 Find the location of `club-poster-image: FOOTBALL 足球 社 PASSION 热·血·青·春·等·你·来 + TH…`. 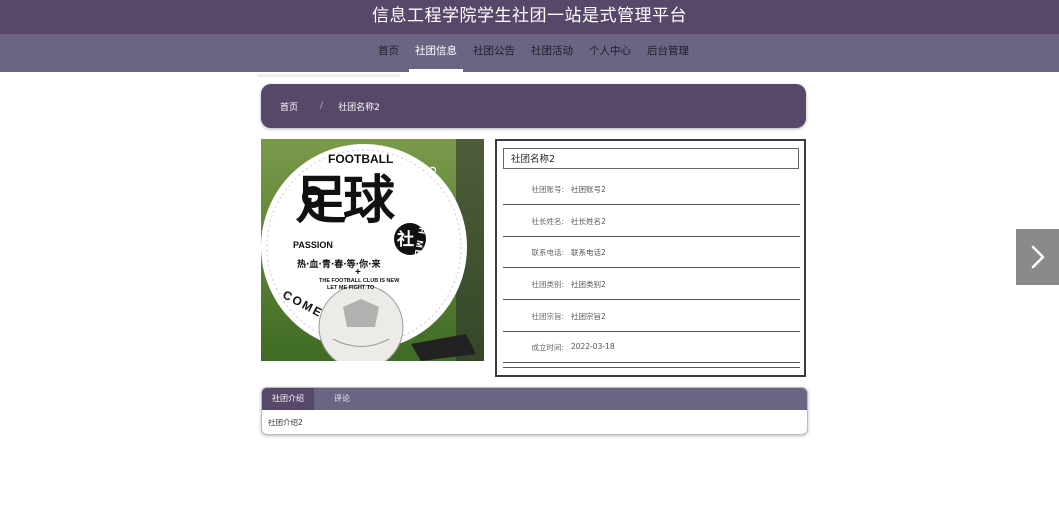

club-poster-image: FOOTBALL 足球 社 PASSION 热·血·青·春·等·你·来 + TH… is located at coordinates (372, 250).